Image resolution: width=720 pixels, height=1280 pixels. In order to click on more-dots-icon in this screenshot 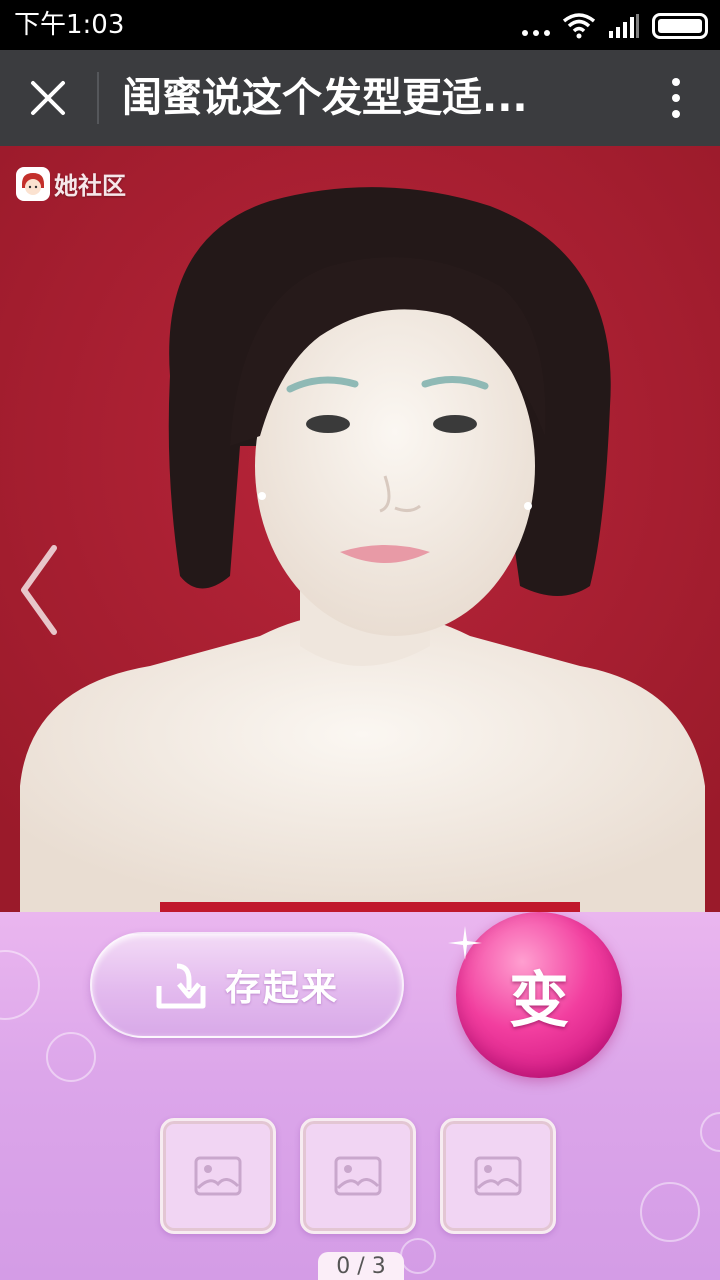, I will do `click(536, 26)`.